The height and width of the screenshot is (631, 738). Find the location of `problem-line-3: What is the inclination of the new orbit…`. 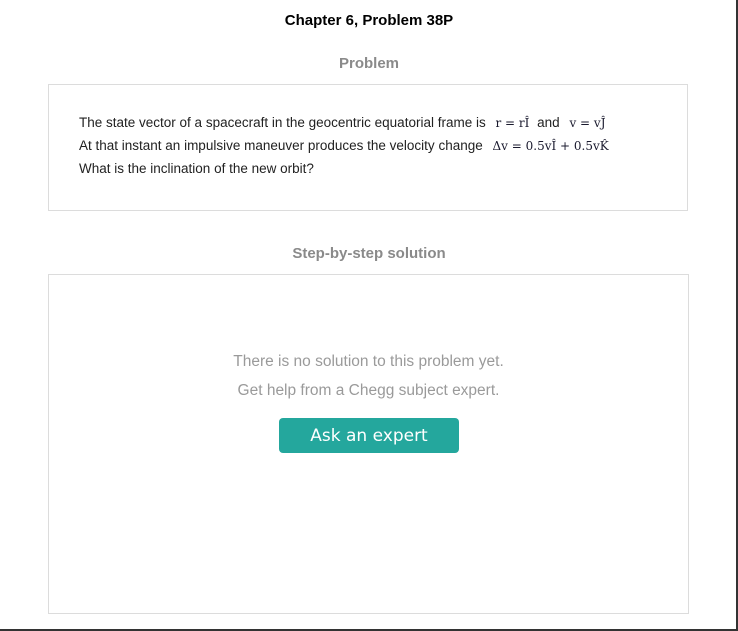

problem-line-3: What is the inclination of the new orbit… is located at coordinates (196, 168).